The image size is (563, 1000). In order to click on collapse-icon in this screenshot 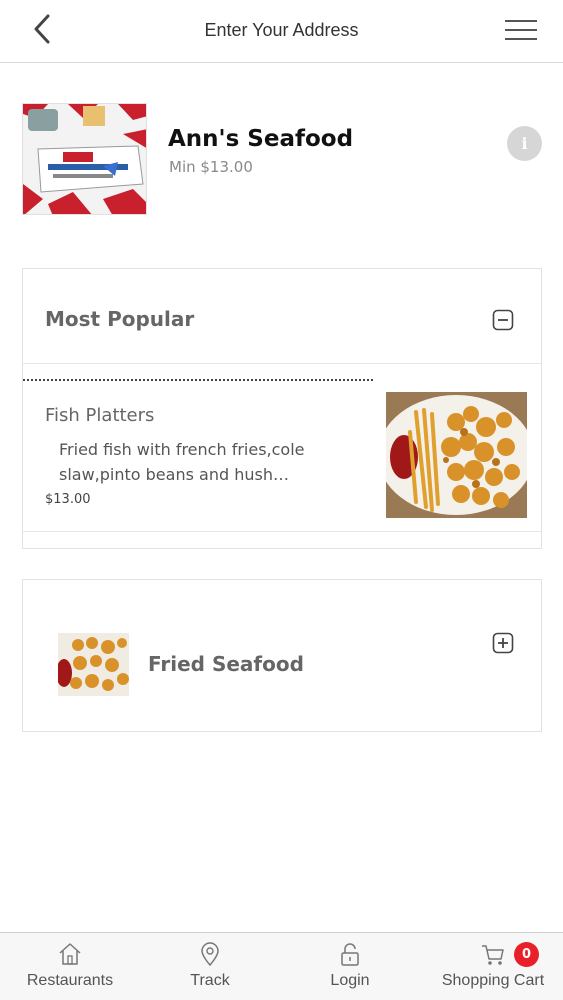, I will do `click(503, 320)`.